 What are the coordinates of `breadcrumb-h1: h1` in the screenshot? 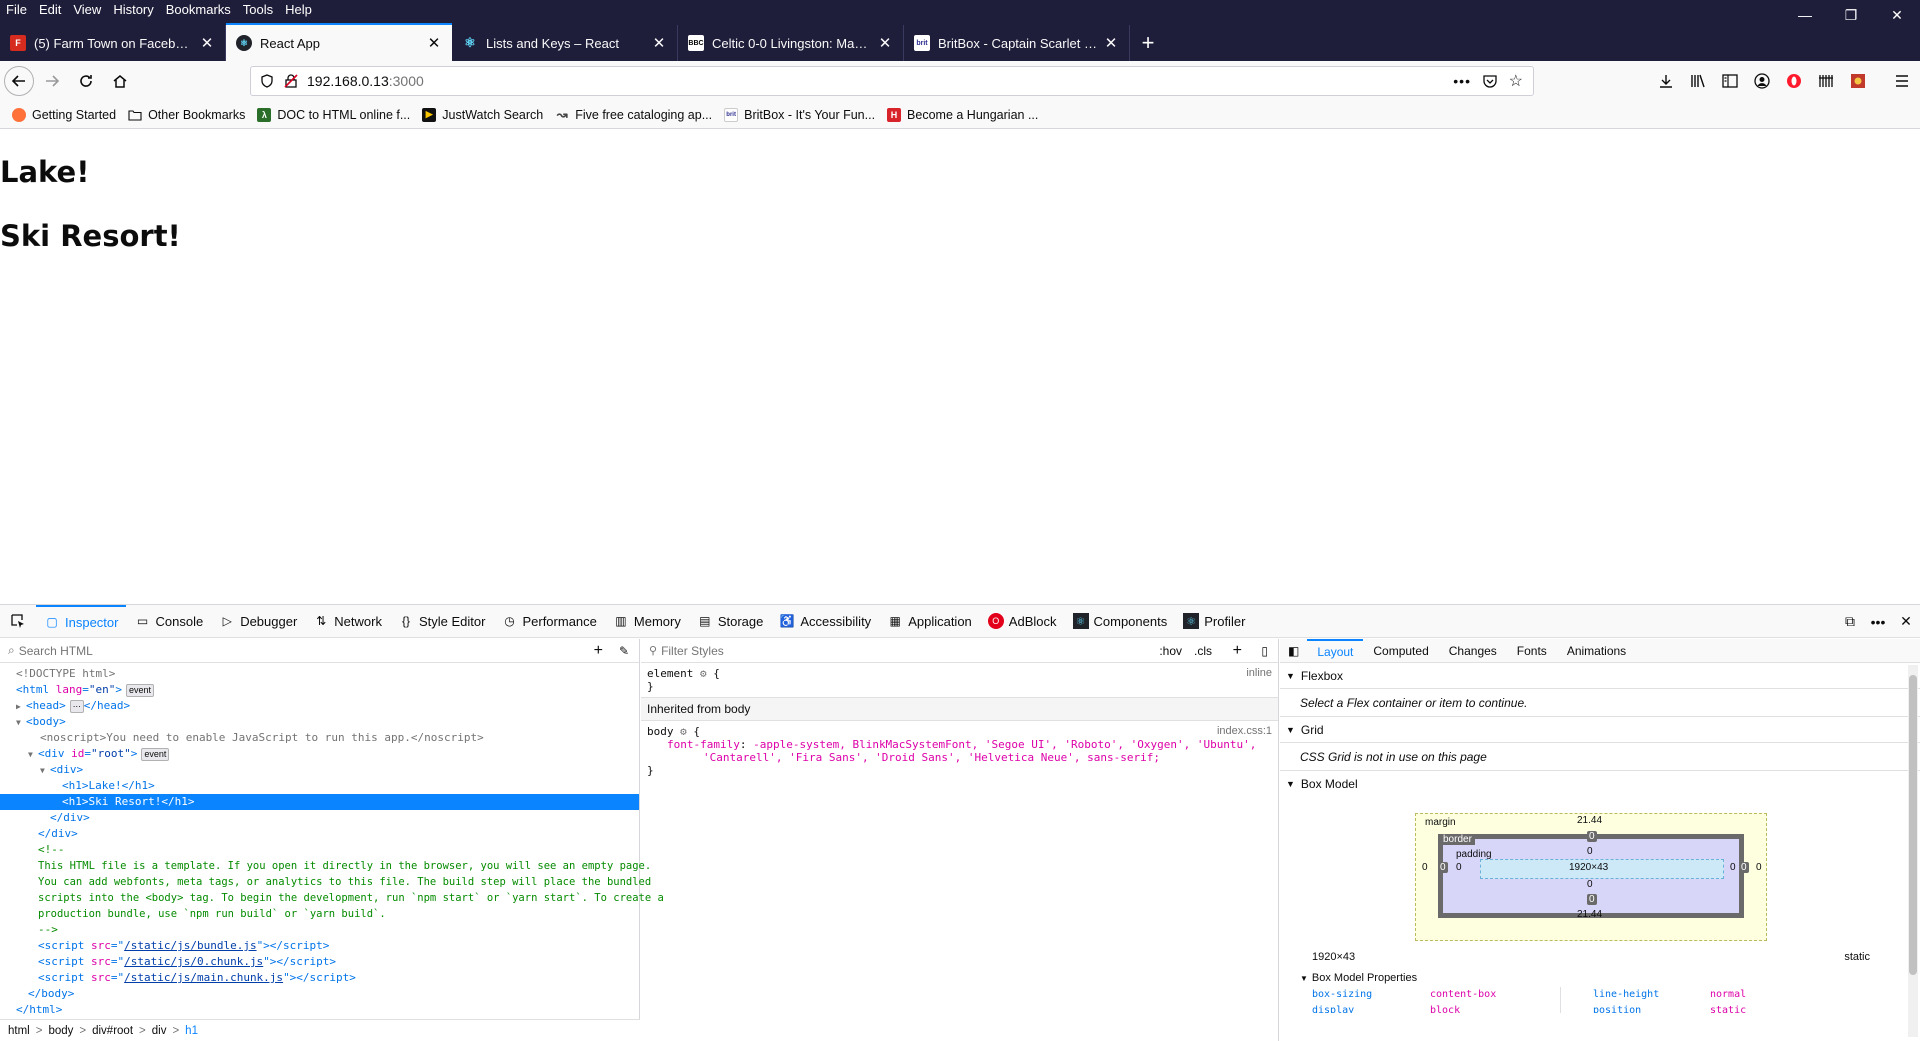 It's located at (191, 1031).